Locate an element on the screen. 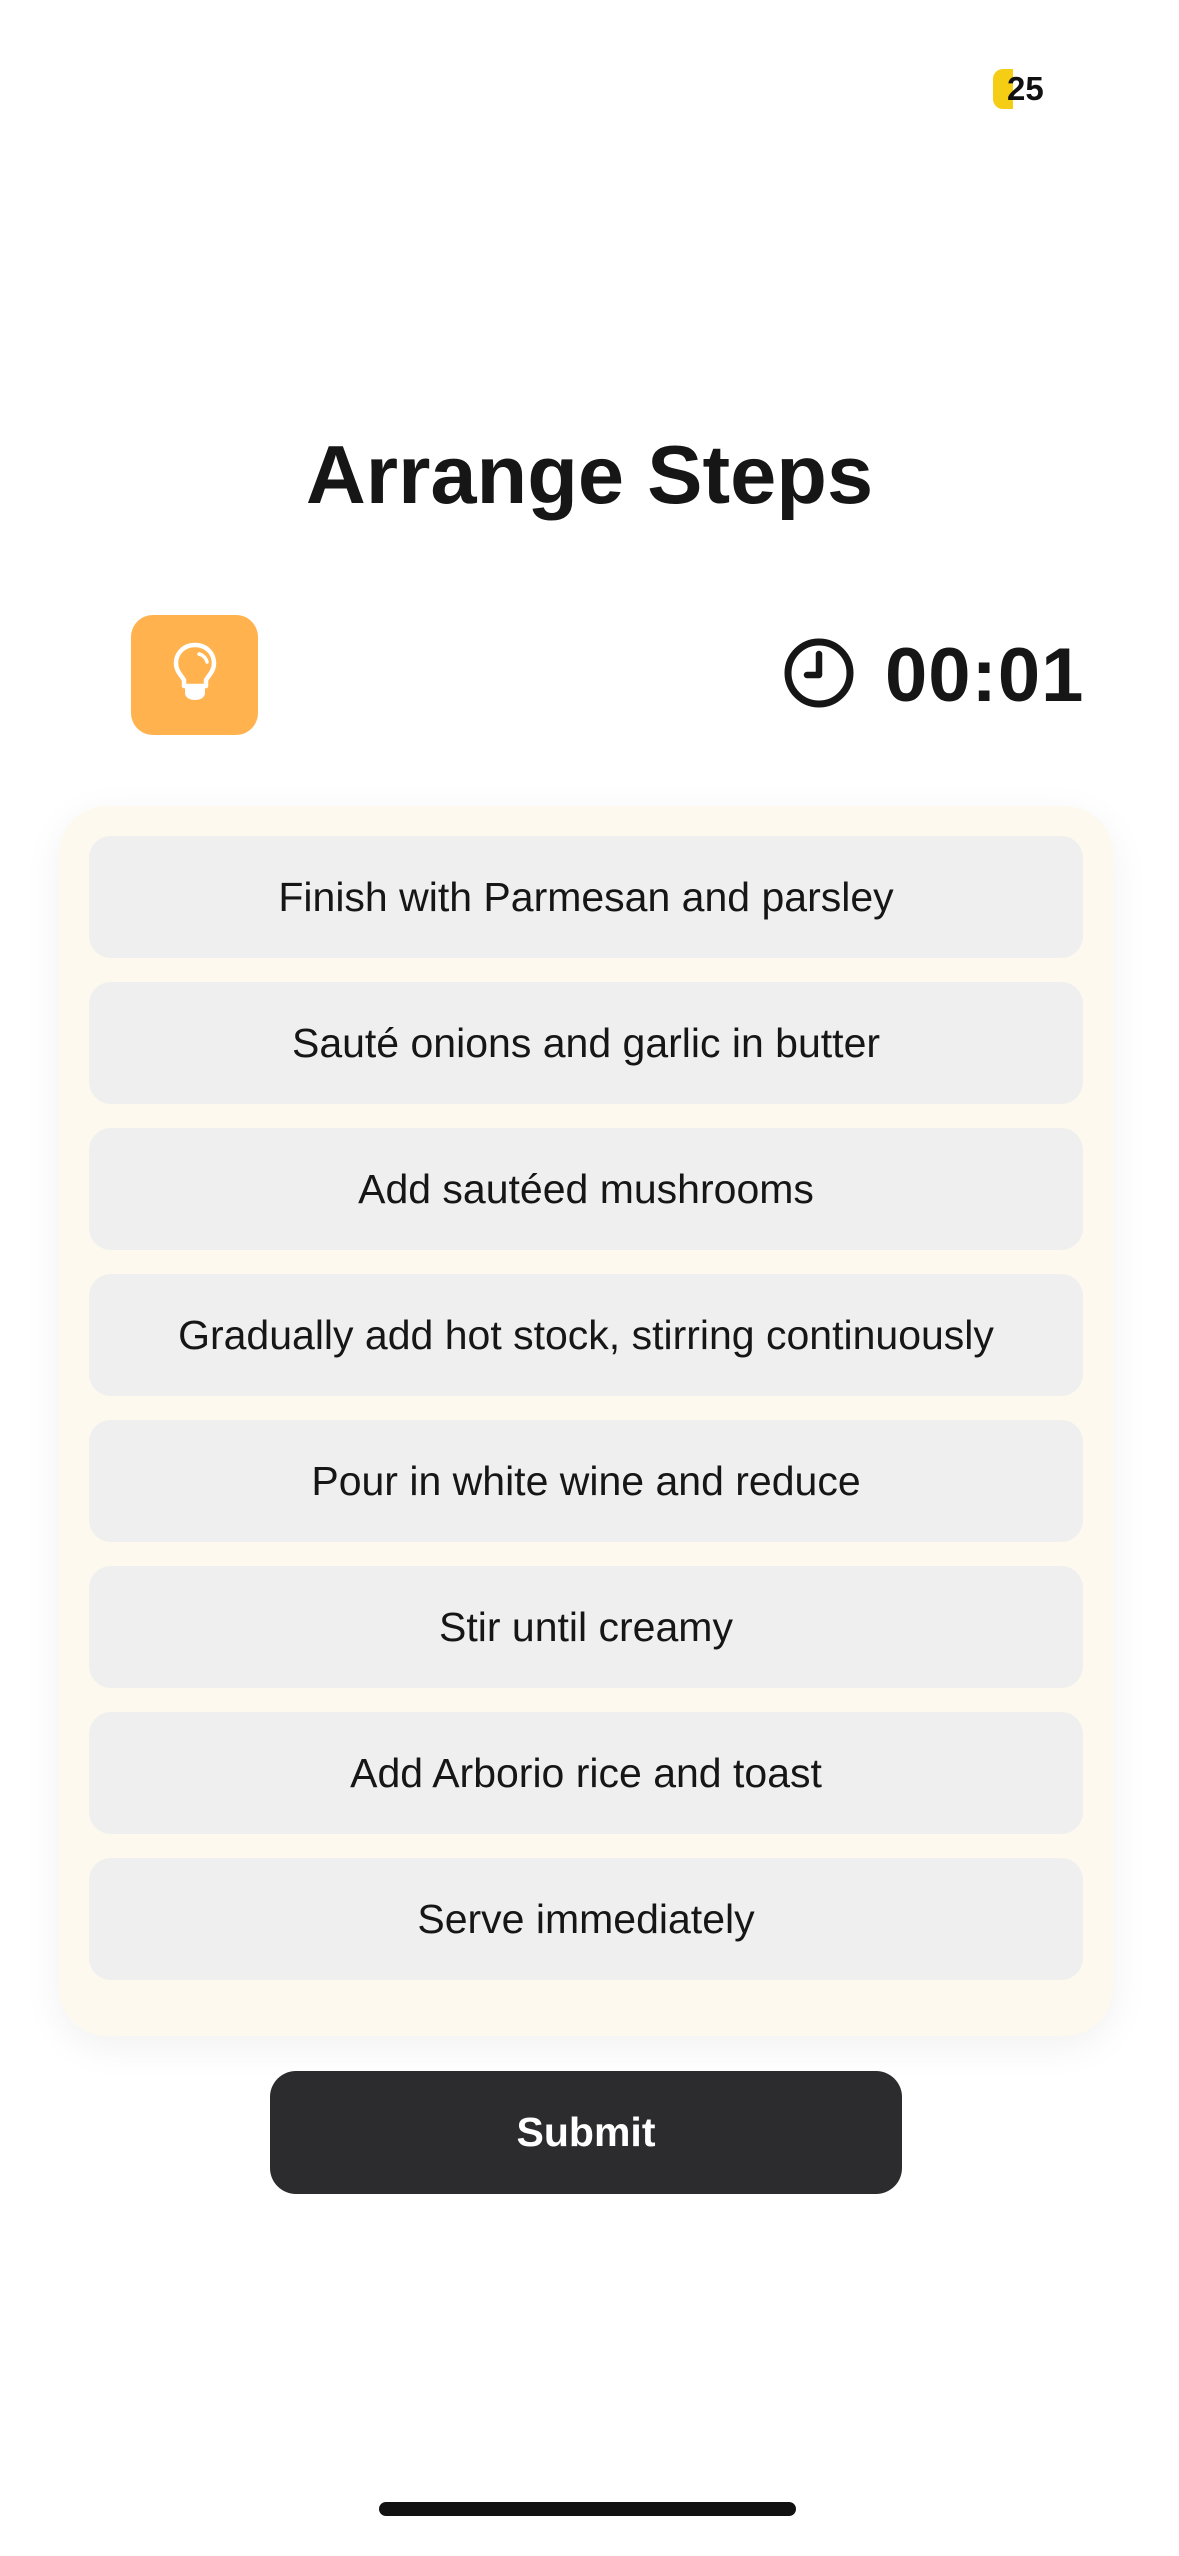  coin-count: 25 is located at coordinates (1025, 88).